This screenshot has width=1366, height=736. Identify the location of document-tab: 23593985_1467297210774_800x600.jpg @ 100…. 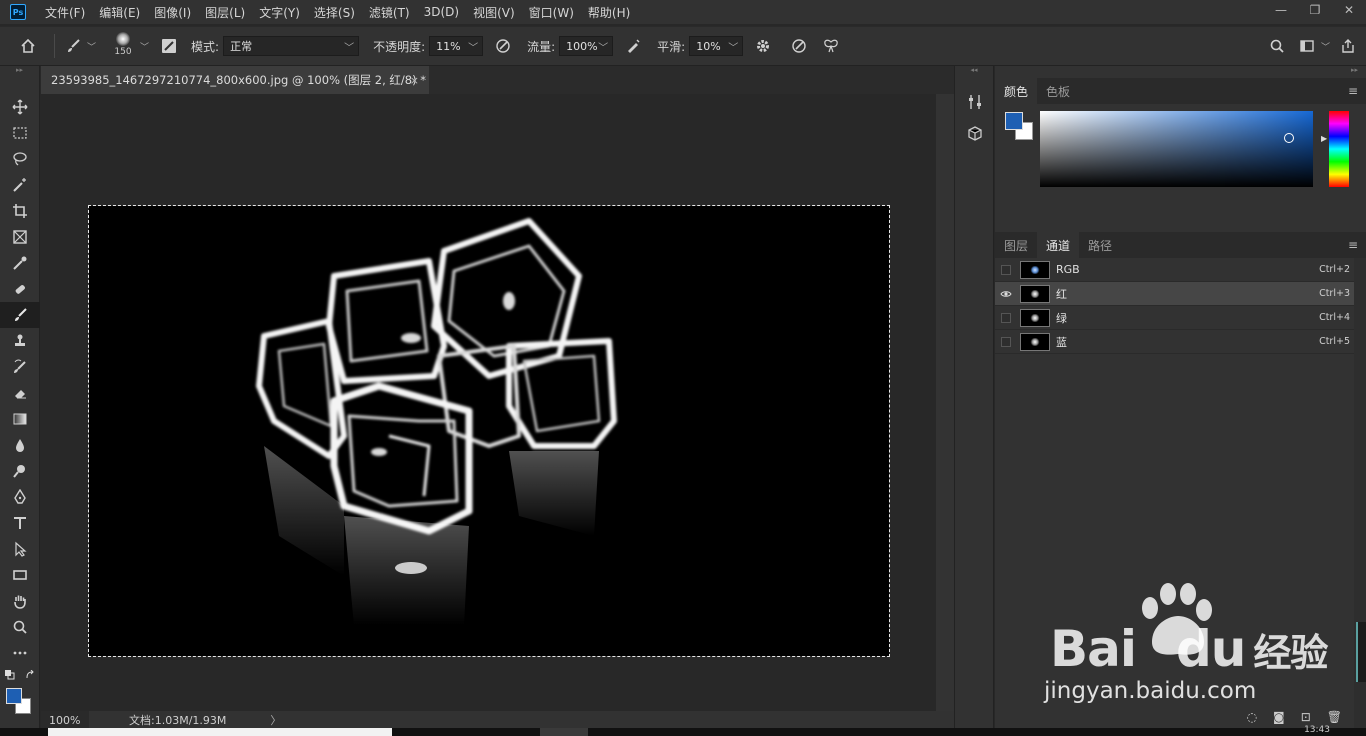
(235, 80).